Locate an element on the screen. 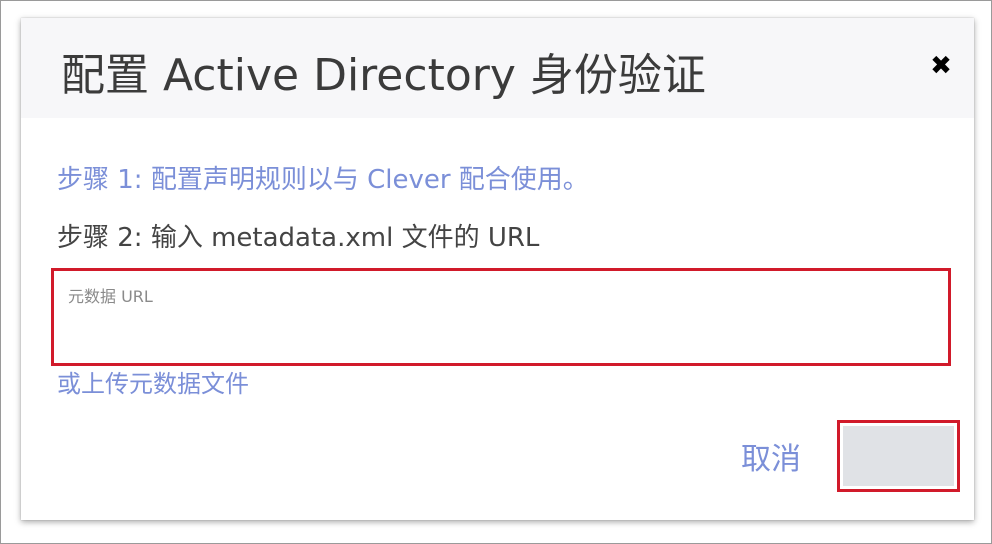 The image size is (992, 544). metadata-url-input is located at coordinates (498, 296).